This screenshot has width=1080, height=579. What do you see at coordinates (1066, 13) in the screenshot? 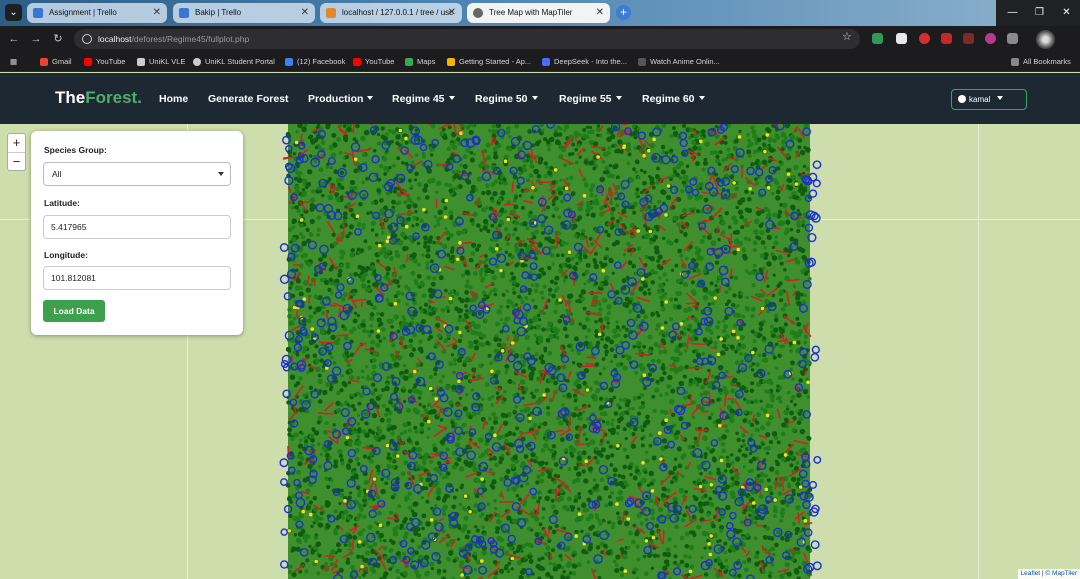
I see `window-close-icon: ✕` at bounding box center [1066, 13].